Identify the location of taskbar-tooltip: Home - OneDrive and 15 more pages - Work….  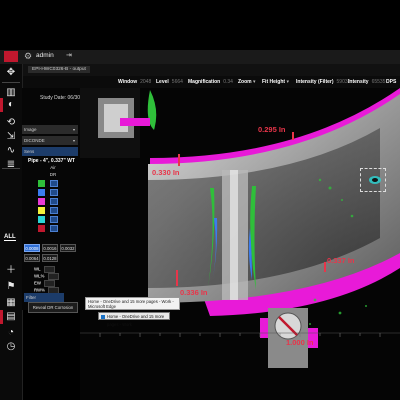
(132, 303).